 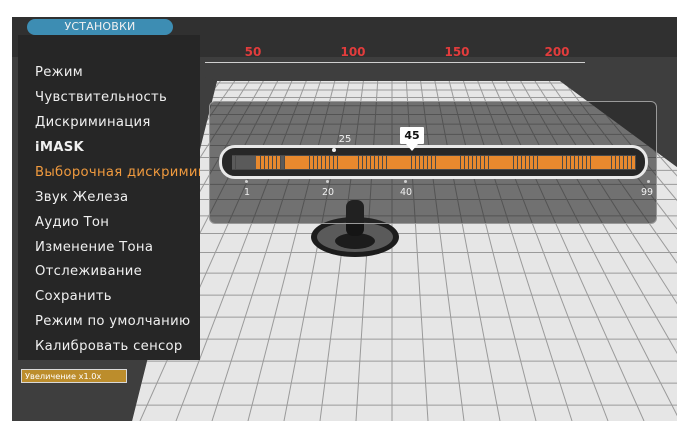 What do you see at coordinates (117, 248) in the screenshot?
I see `menu-item: Изменение Тона` at bounding box center [117, 248].